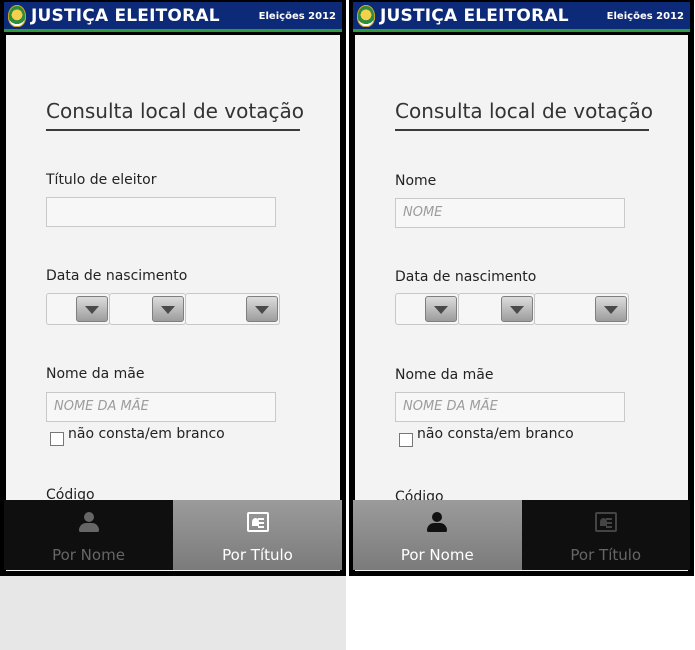 The image size is (695, 650). Describe the element at coordinates (416, 181) in the screenshot. I see `name-label: Nome` at that location.